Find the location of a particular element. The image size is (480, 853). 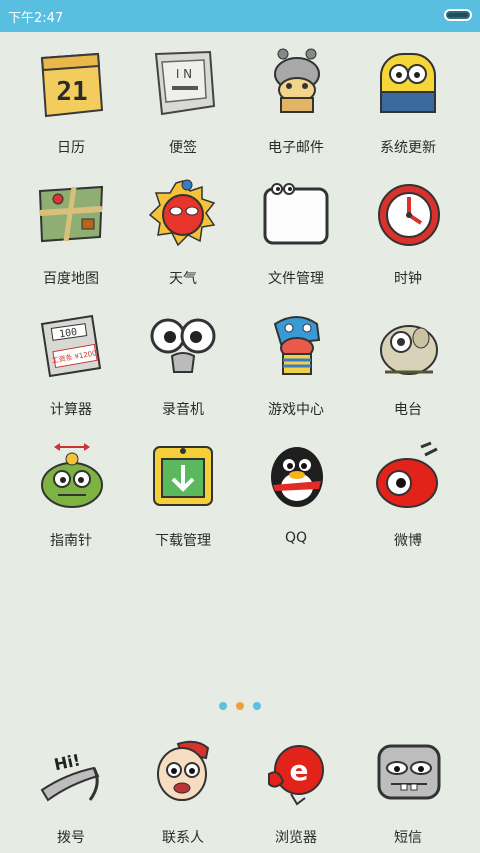

app-recorder: 录音机 is located at coordinates (183, 370).